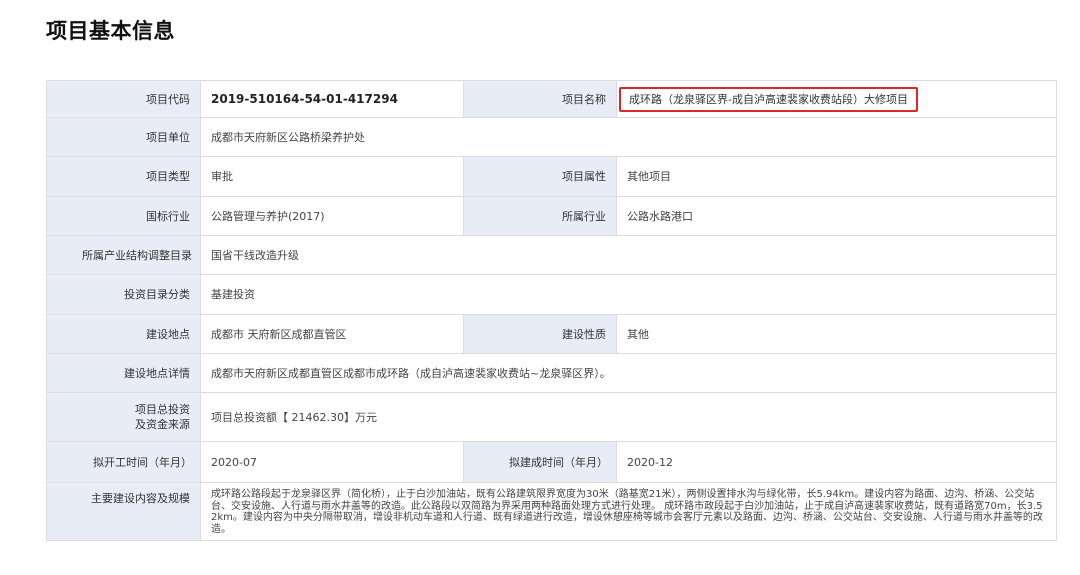 This screenshot has height=575, width=1080. What do you see at coordinates (162, 409) in the screenshot?
I see `investment-label-line1: 项目总投资` at bounding box center [162, 409].